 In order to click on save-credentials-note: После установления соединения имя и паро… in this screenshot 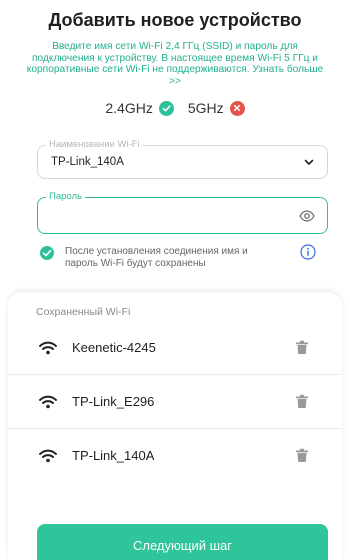, I will do `click(182, 259)`.